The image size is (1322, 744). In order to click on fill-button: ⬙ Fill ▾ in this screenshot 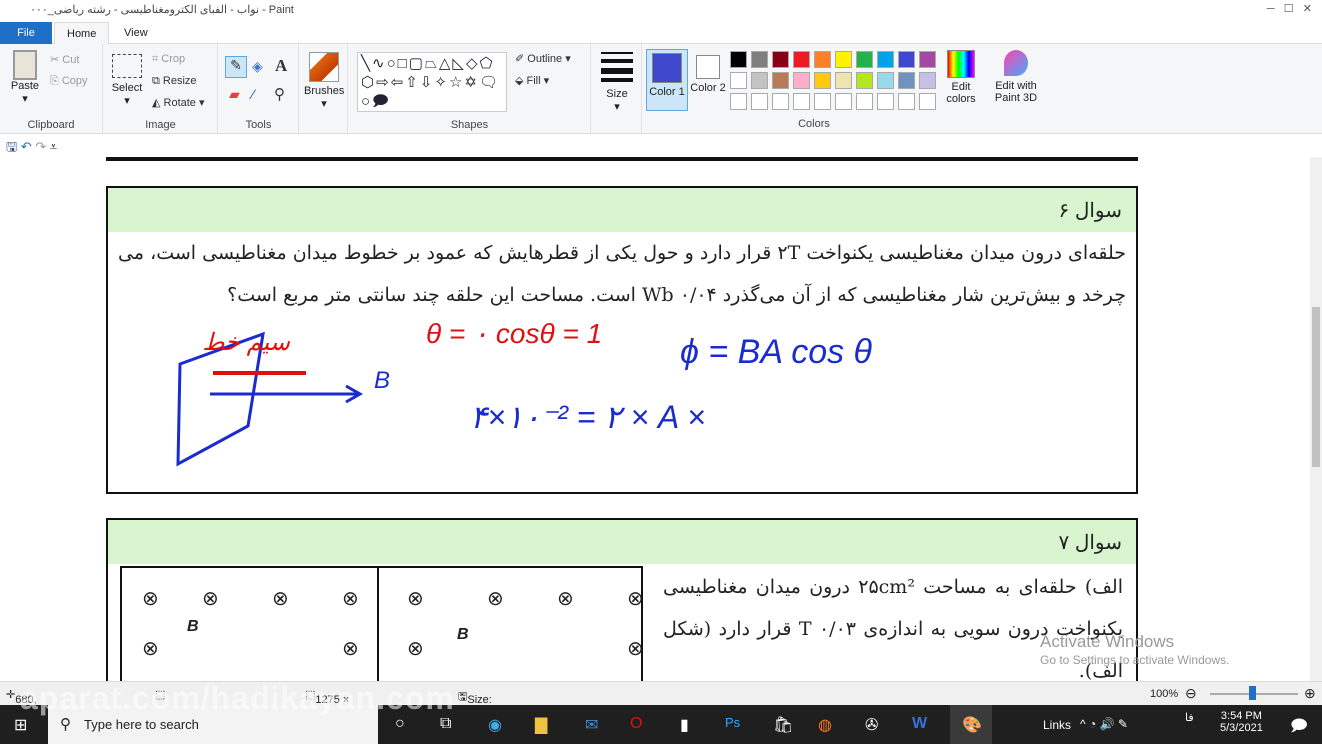, I will do `click(532, 80)`.